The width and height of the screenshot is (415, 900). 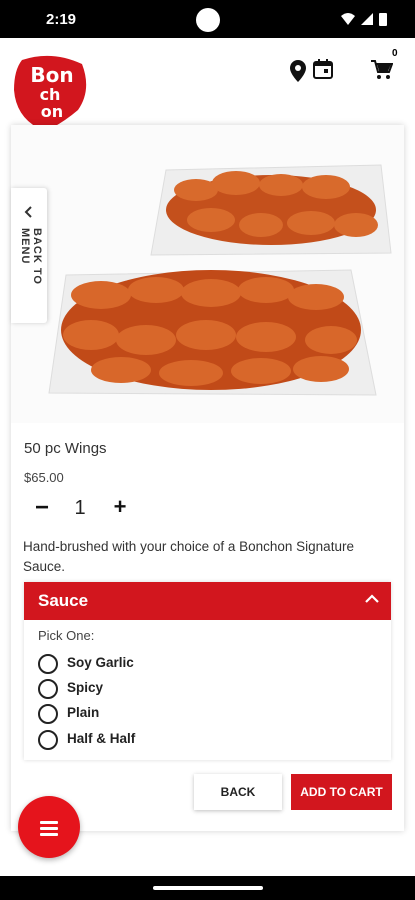 I want to click on system-status-icons, so click(x=364, y=19).